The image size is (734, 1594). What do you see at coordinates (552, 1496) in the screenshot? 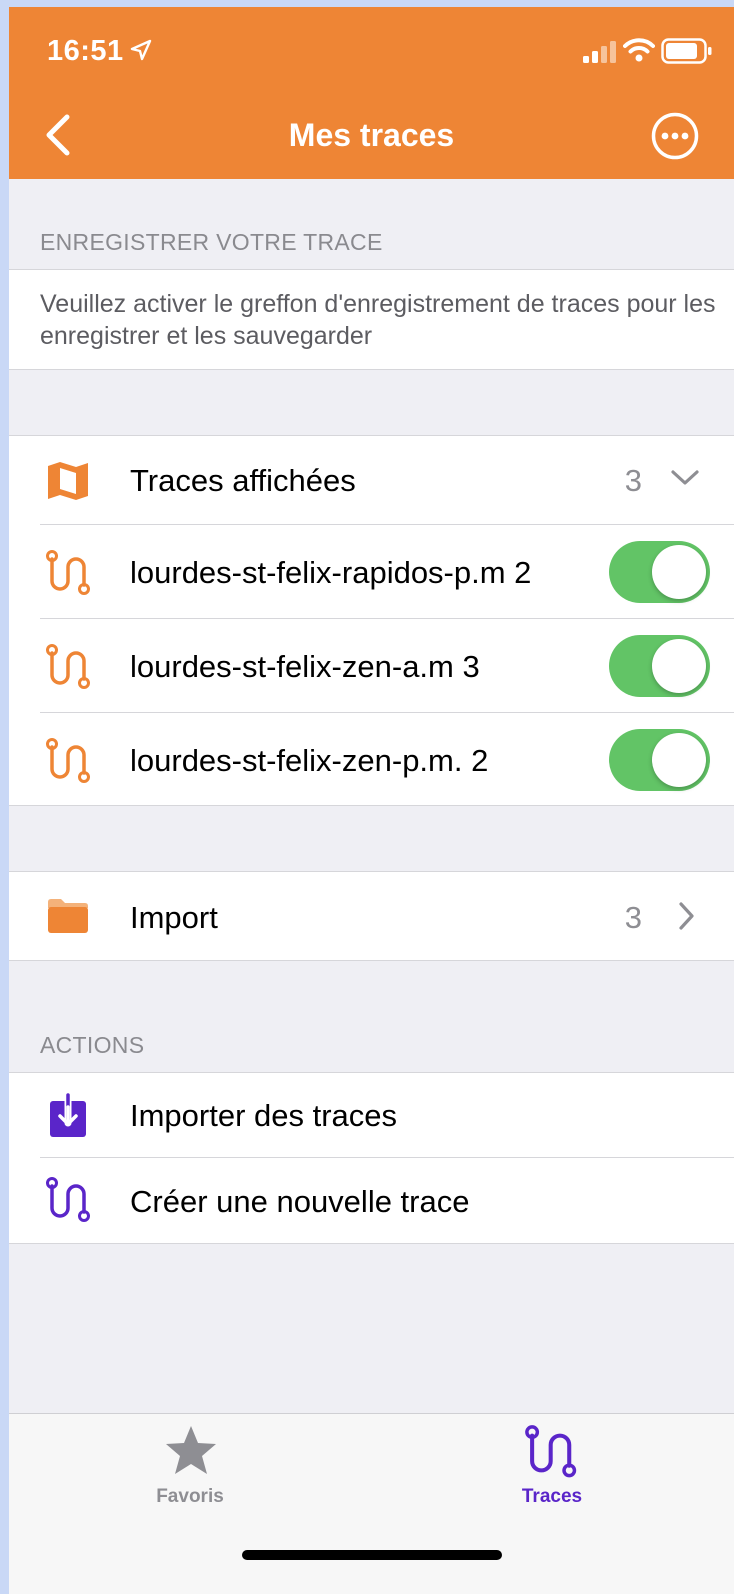
I see `tab-traces-label: Traces` at bounding box center [552, 1496].